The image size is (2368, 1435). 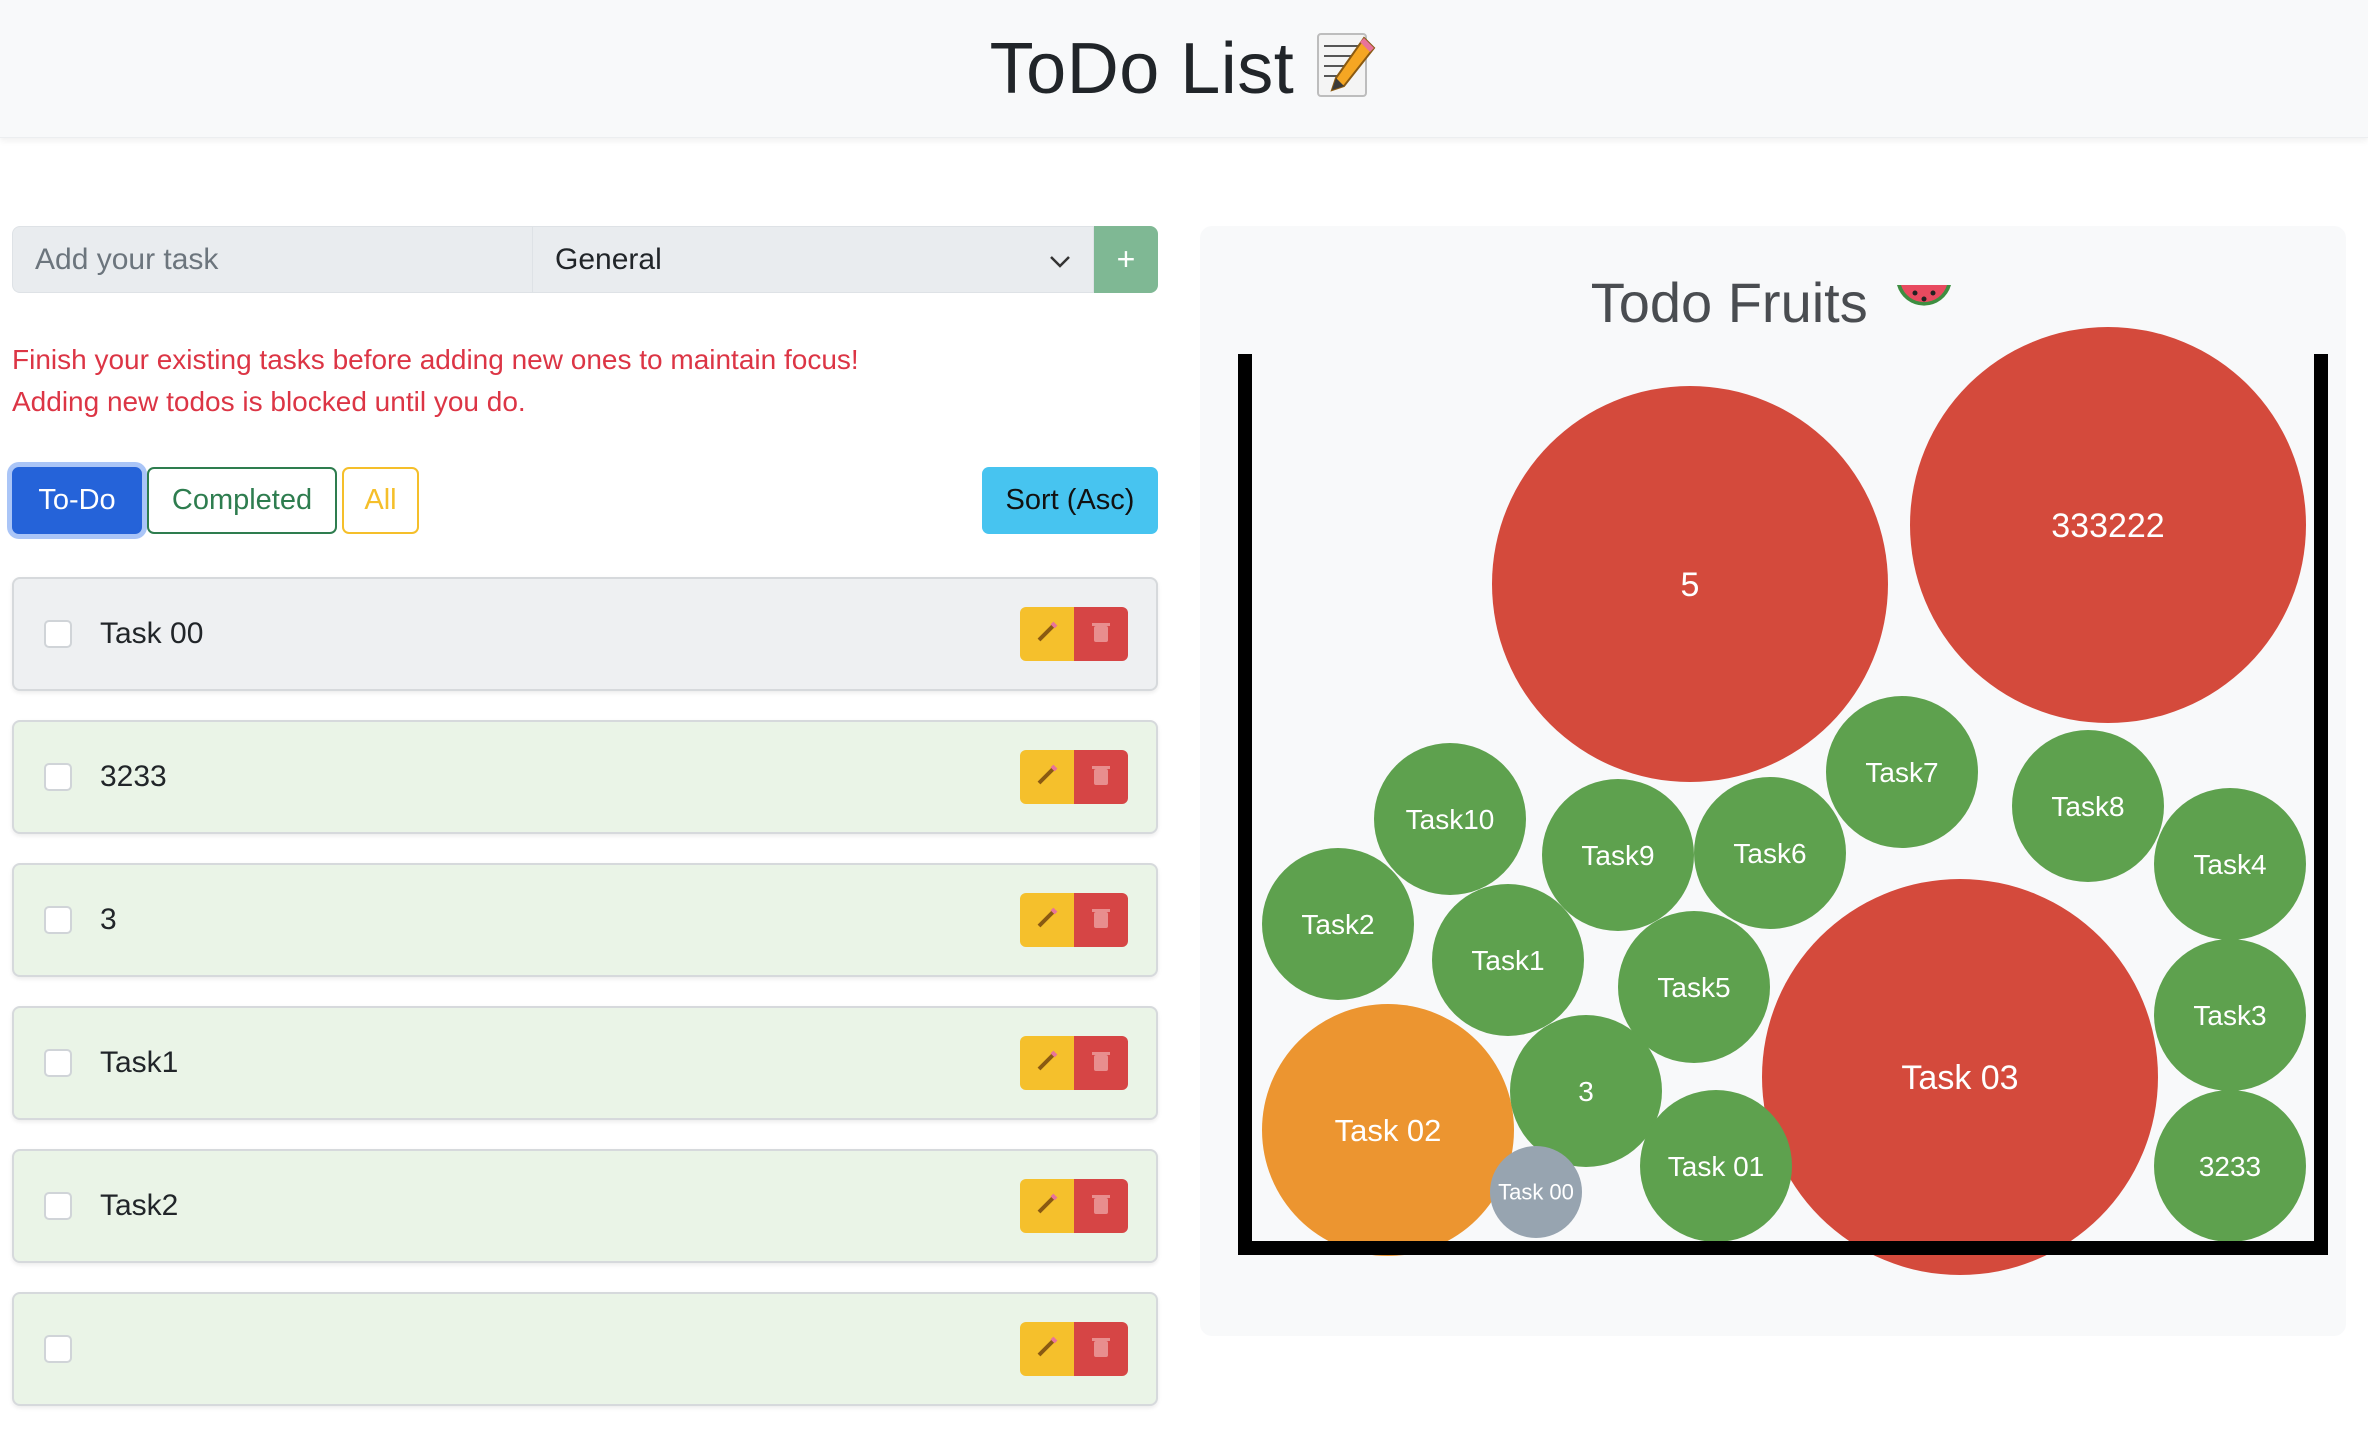 I want to click on fruit-task-02: Task 02, so click(x=1388, y=1130).